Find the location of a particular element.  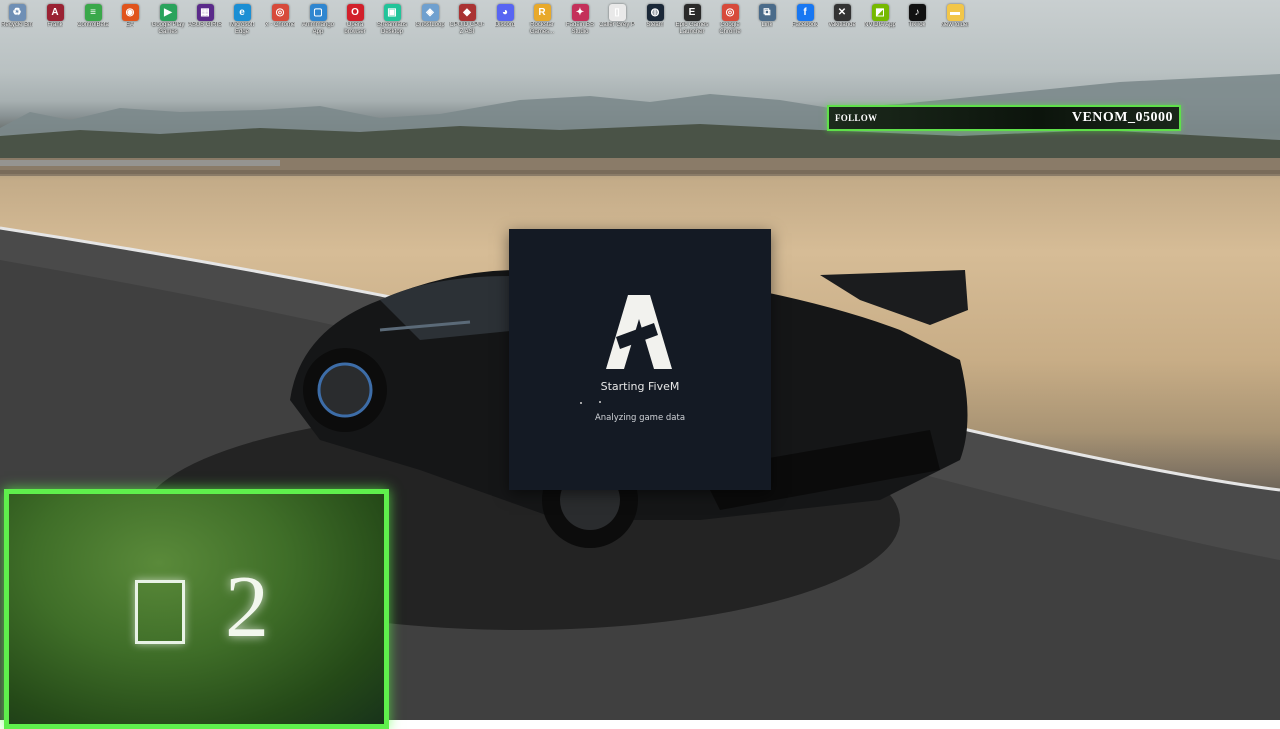

folder-icon: ▬ is located at coordinates (955, 12).